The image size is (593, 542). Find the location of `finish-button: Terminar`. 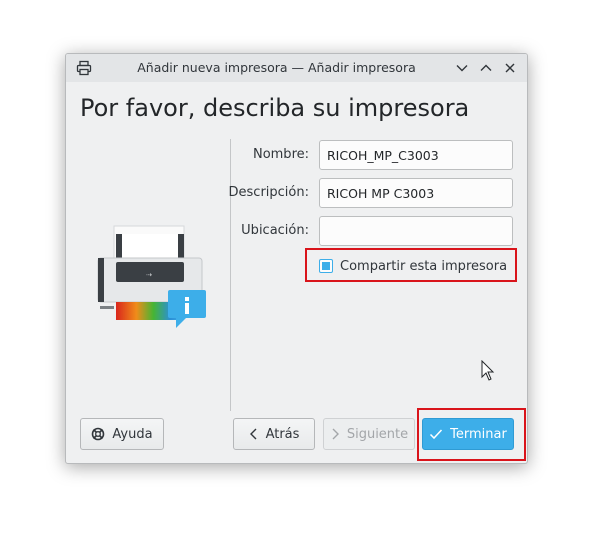

finish-button: Terminar is located at coordinates (468, 434).